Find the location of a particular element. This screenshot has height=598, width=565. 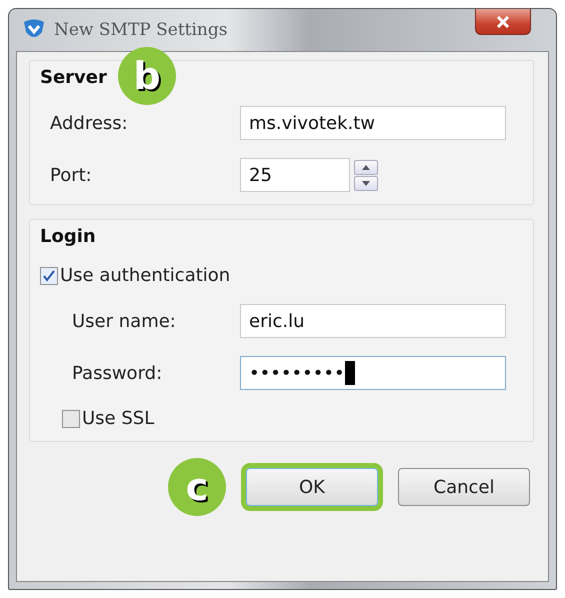

dialog-button: Cancel is located at coordinates (464, 487).